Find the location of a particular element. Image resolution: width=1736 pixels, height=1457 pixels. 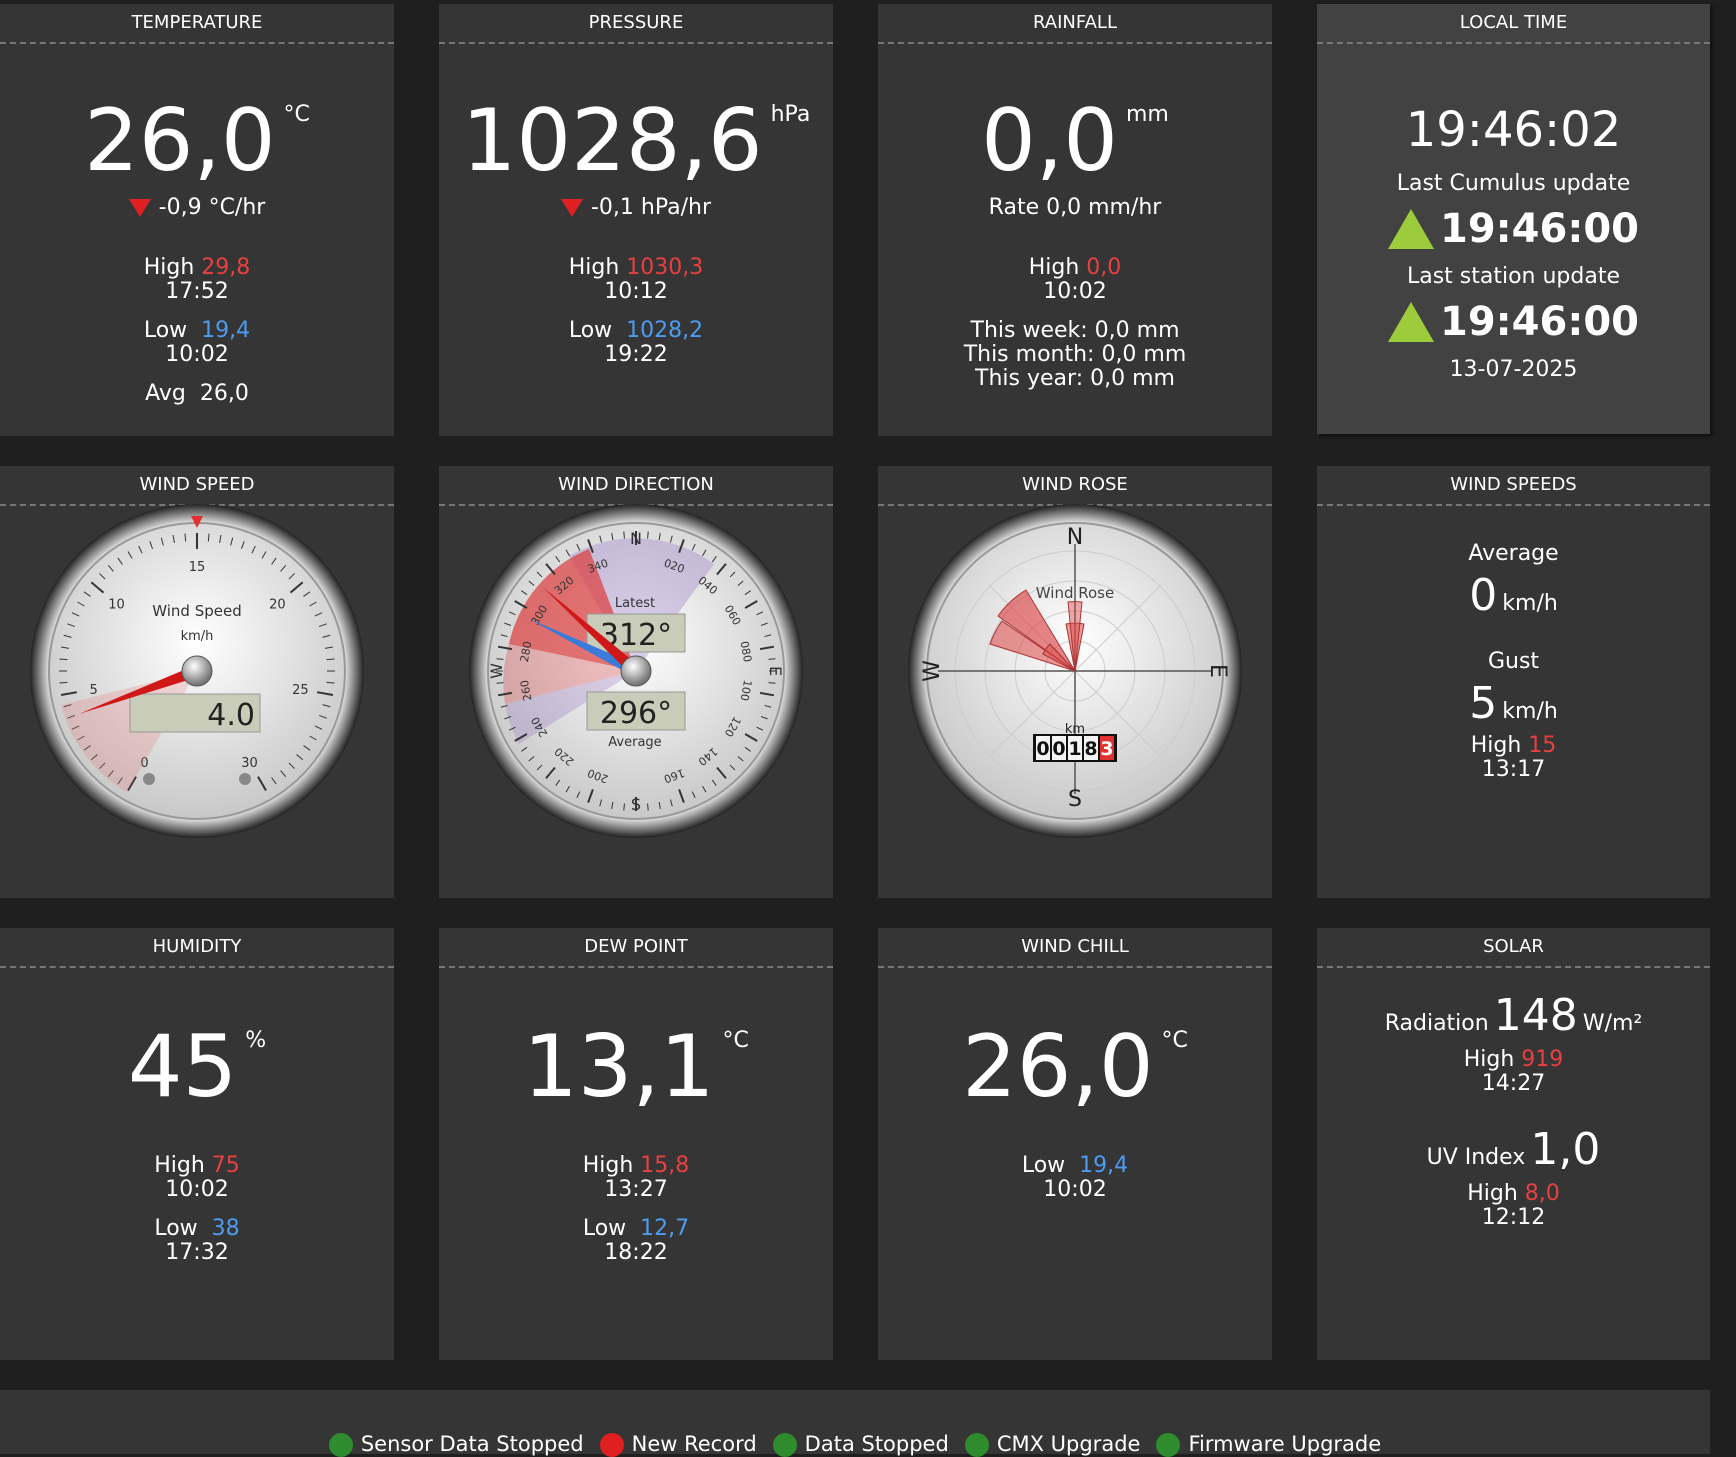

temperature-trend: -0,9 °C/hr is located at coordinates (212, 207).